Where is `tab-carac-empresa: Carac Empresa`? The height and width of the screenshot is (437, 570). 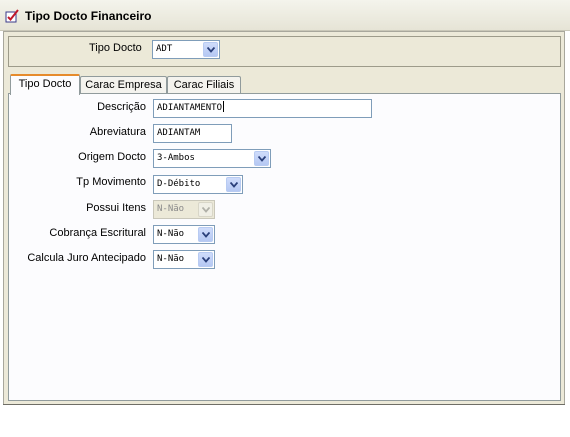
tab-carac-empresa: Carac Empresa is located at coordinates (123, 84).